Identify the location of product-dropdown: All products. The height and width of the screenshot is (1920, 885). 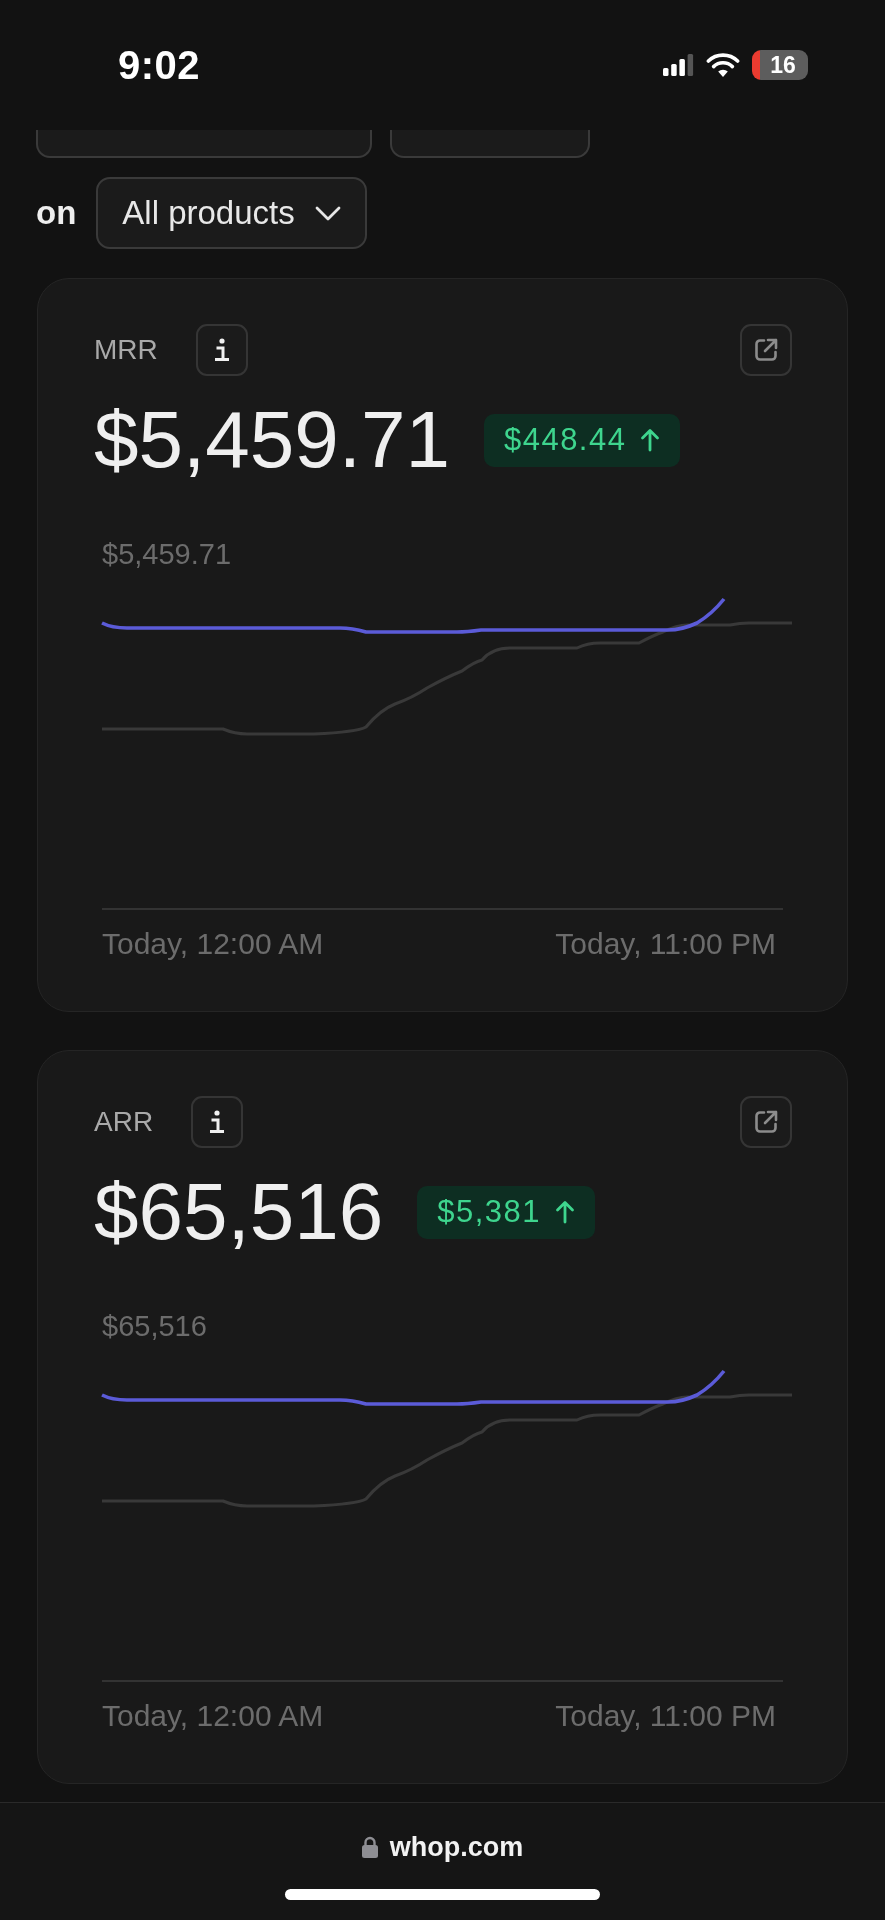
(231, 213).